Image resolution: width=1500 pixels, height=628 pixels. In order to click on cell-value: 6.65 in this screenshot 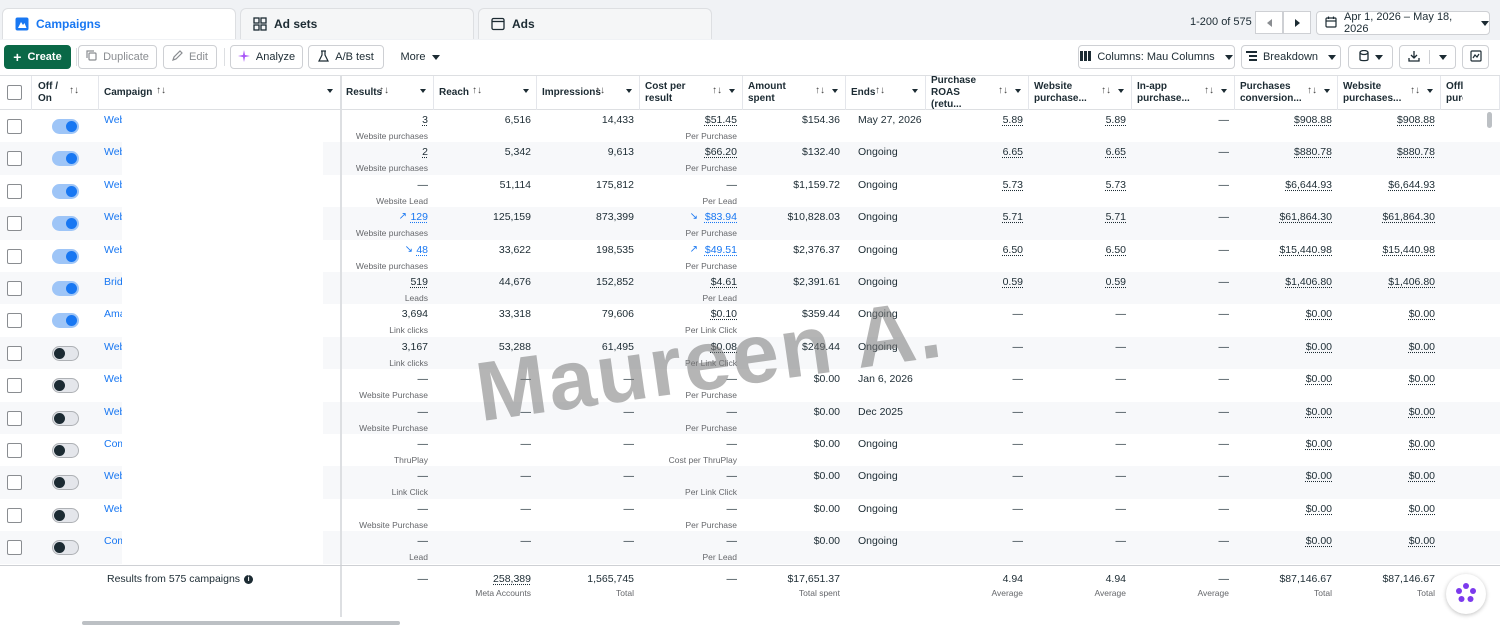, I will do `click(1116, 152)`.